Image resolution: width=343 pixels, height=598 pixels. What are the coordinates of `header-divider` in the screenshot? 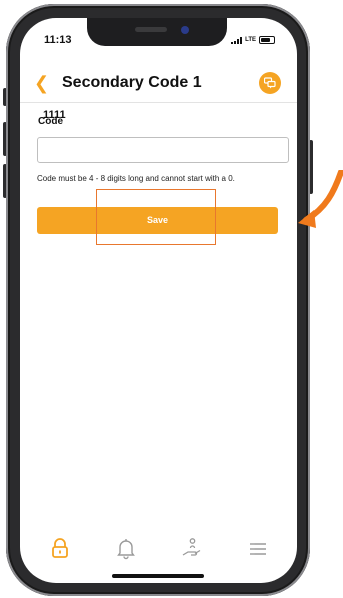 It's located at (158, 102).